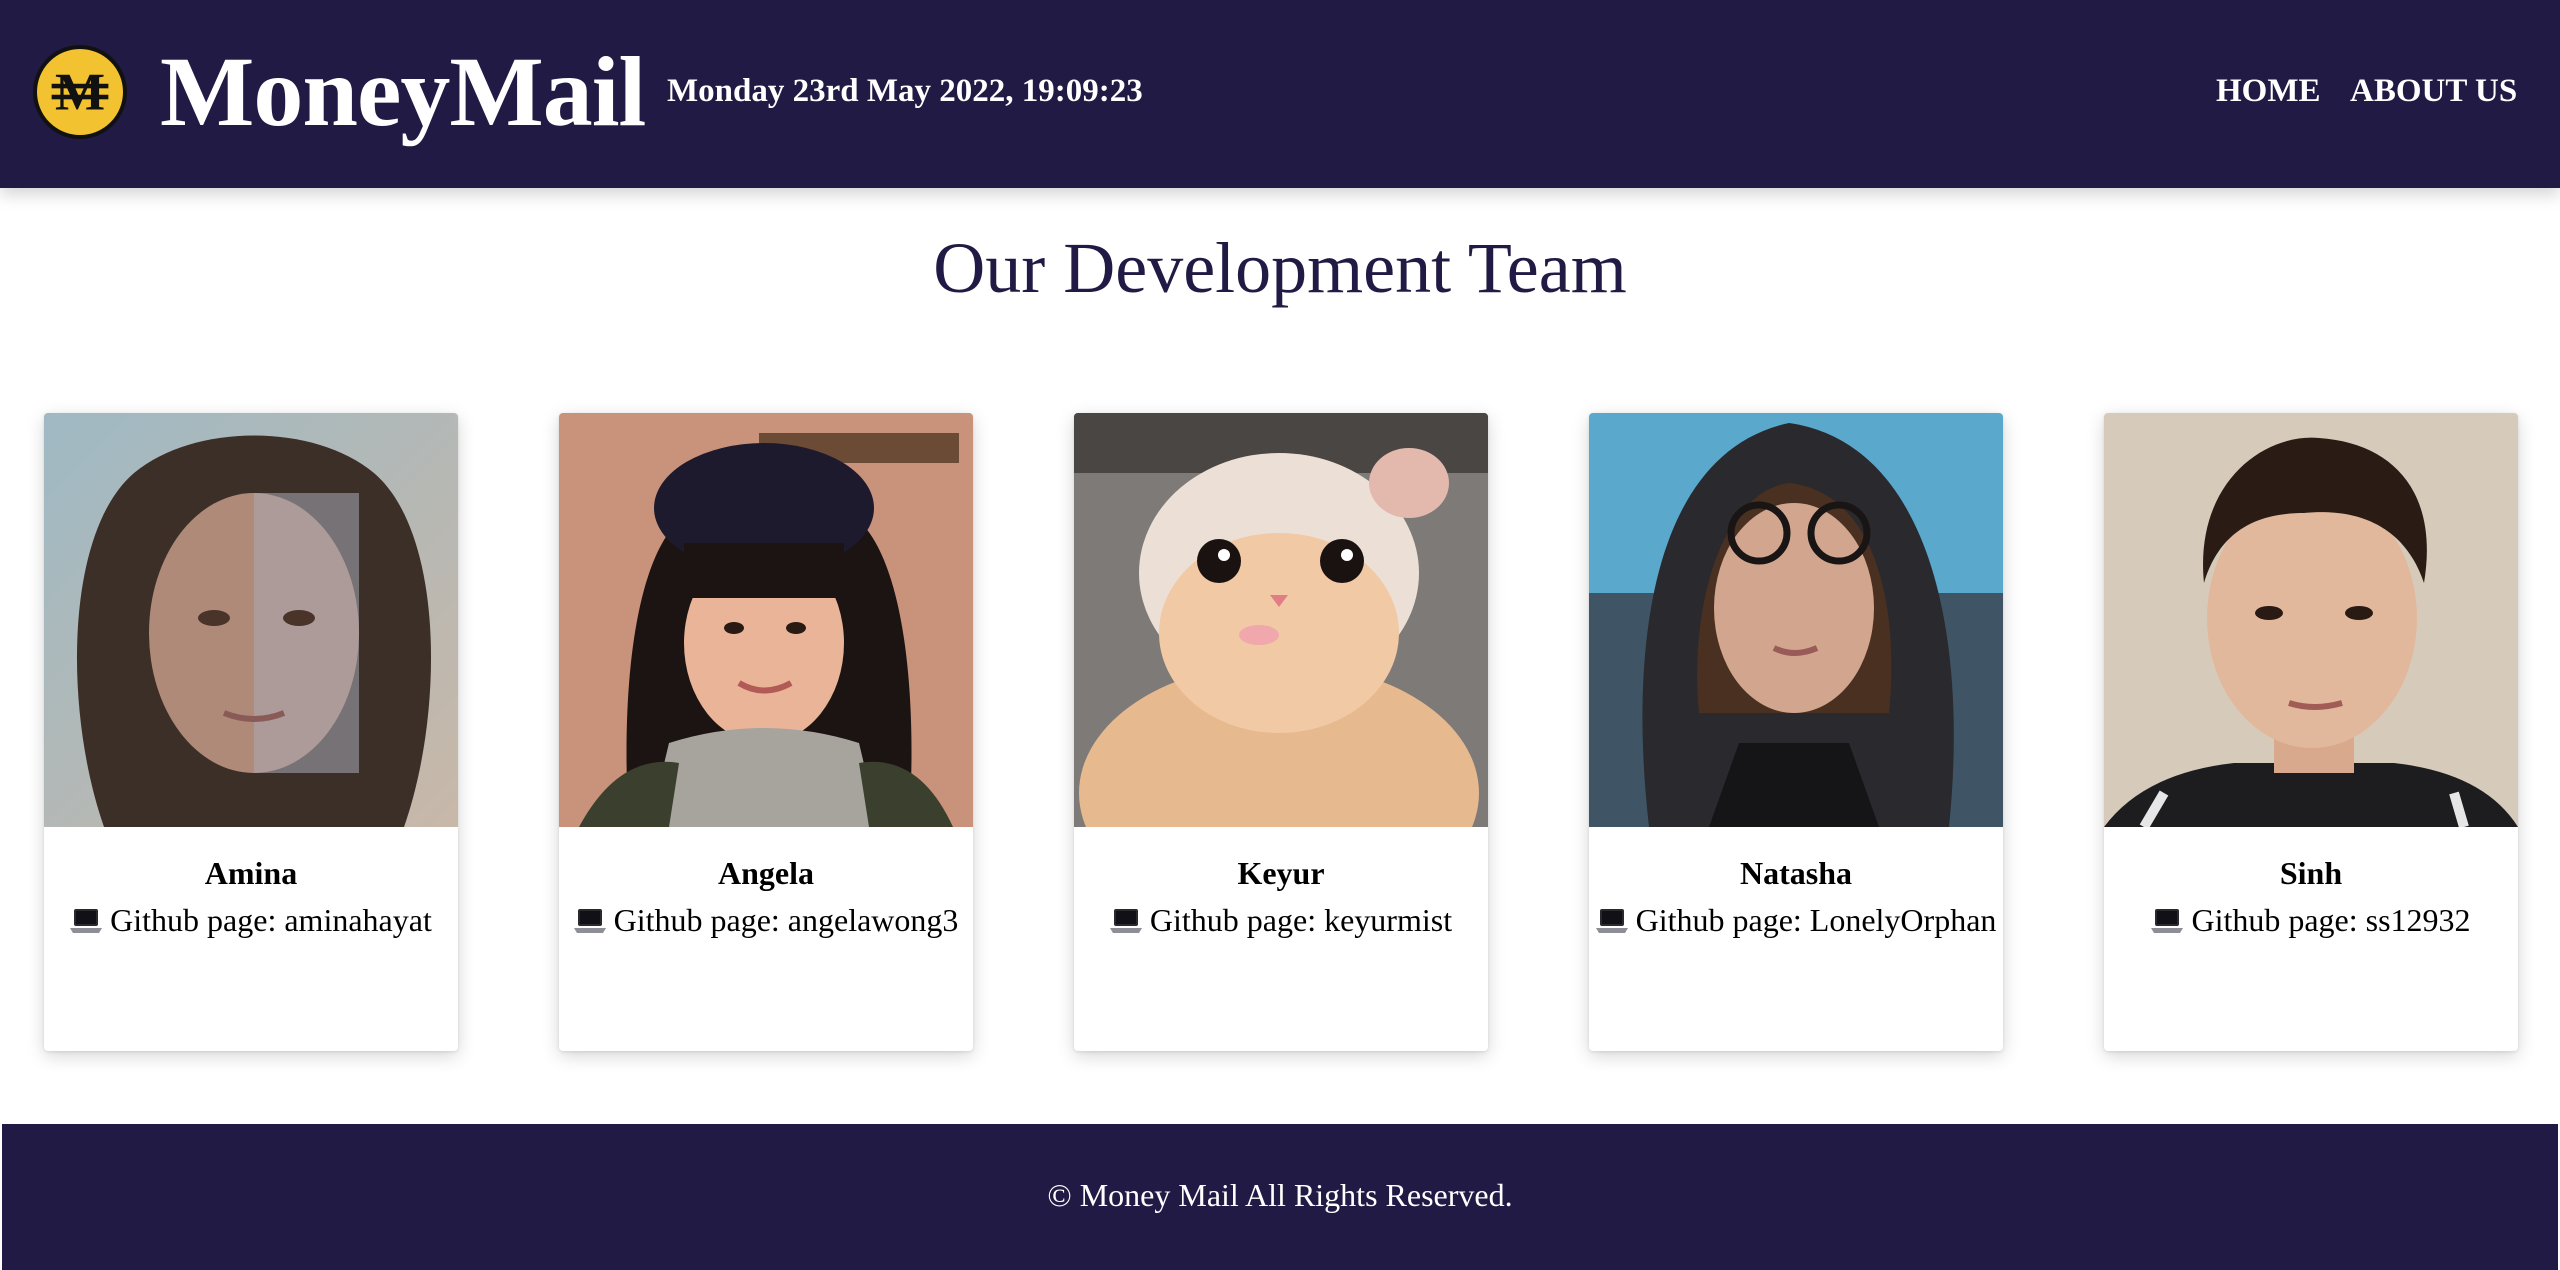 The height and width of the screenshot is (1270, 2560). I want to click on svg-text: M, so click(80, 92).